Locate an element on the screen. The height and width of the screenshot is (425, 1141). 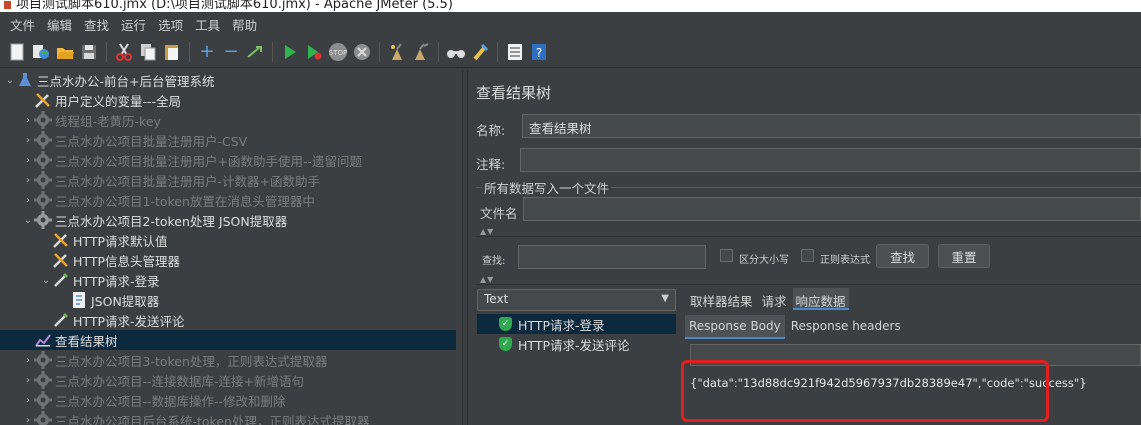
tree-node-label: JSON提取器 is located at coordinates (125, 301).